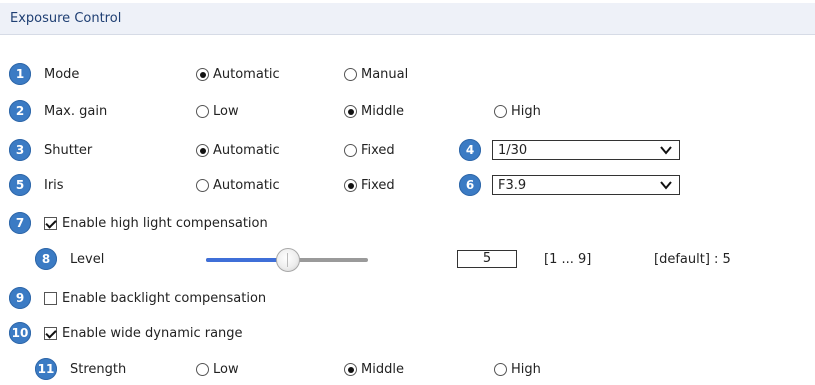 The height and width of the screenshot is (385, 815). I want to click on step-badge-2: 2, so click(20, 111).